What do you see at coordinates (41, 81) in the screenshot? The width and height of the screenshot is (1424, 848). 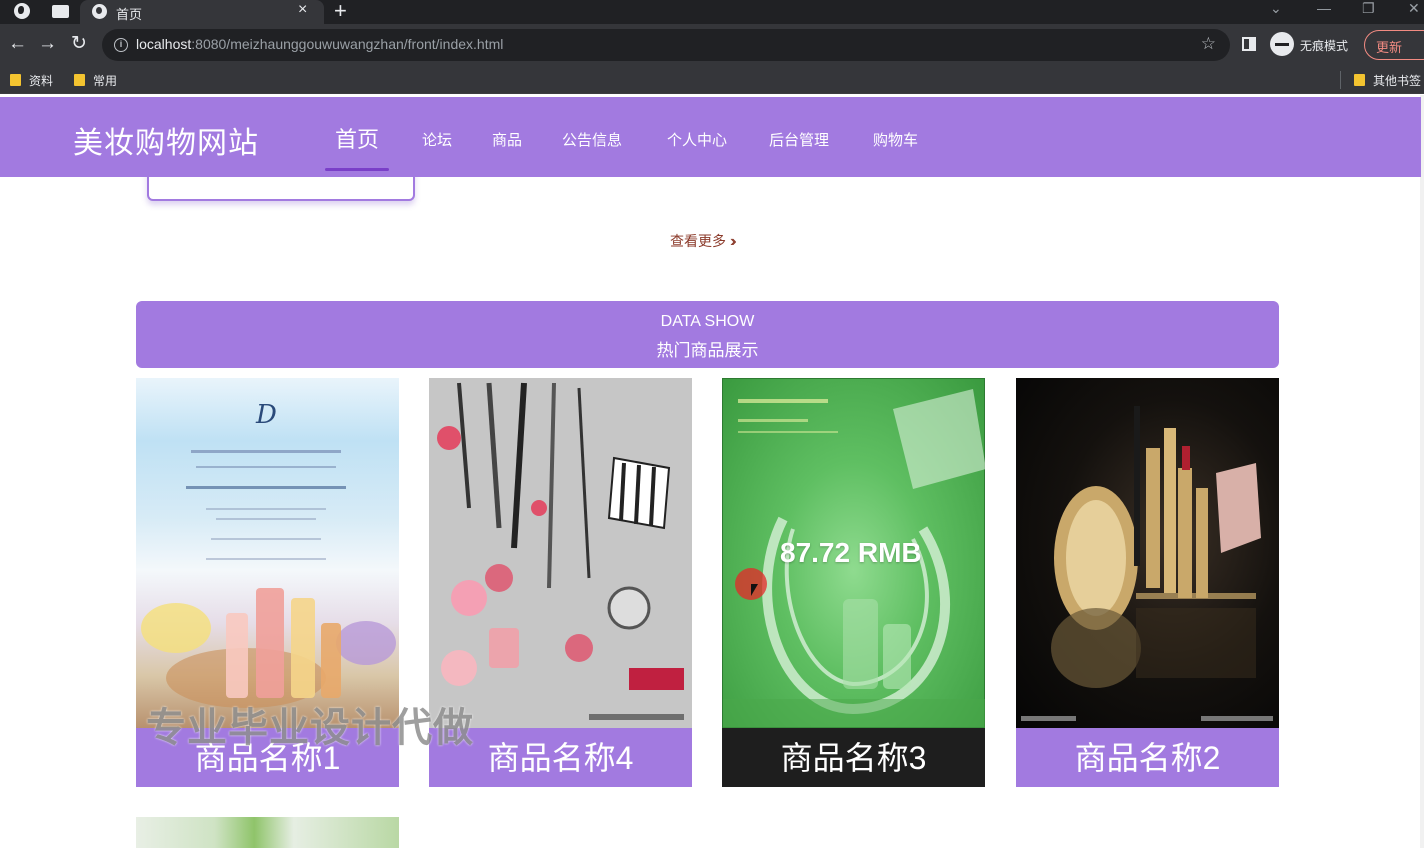 I see `bookmark-label: 资料` at bounding box center [41, 81].